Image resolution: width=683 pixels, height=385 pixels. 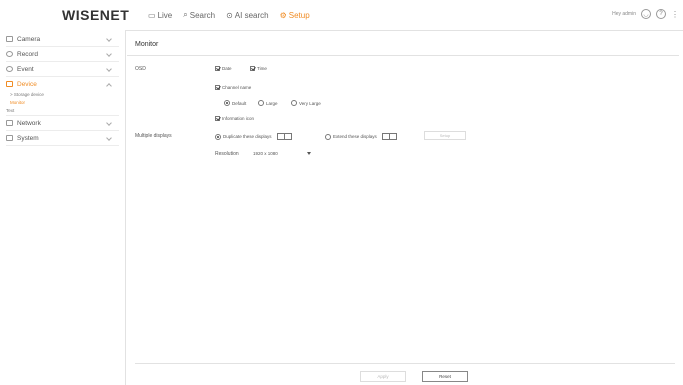 I want to click on sidebar-item-system: System, so click(x=62, y=138).